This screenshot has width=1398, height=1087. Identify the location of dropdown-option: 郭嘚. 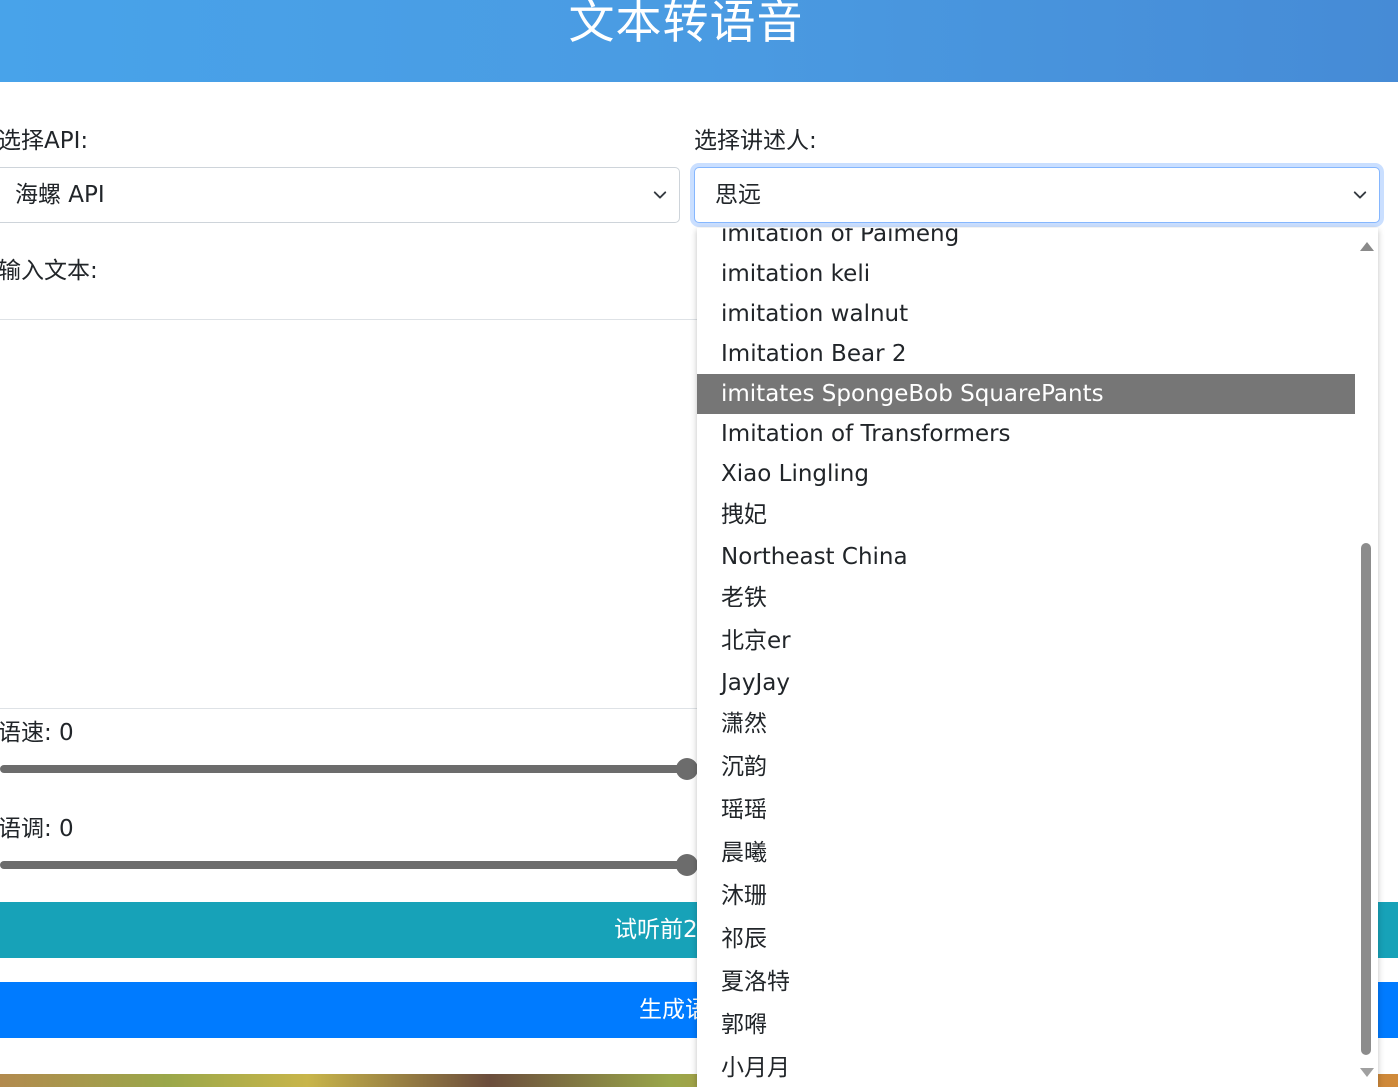
(1026, 1025).